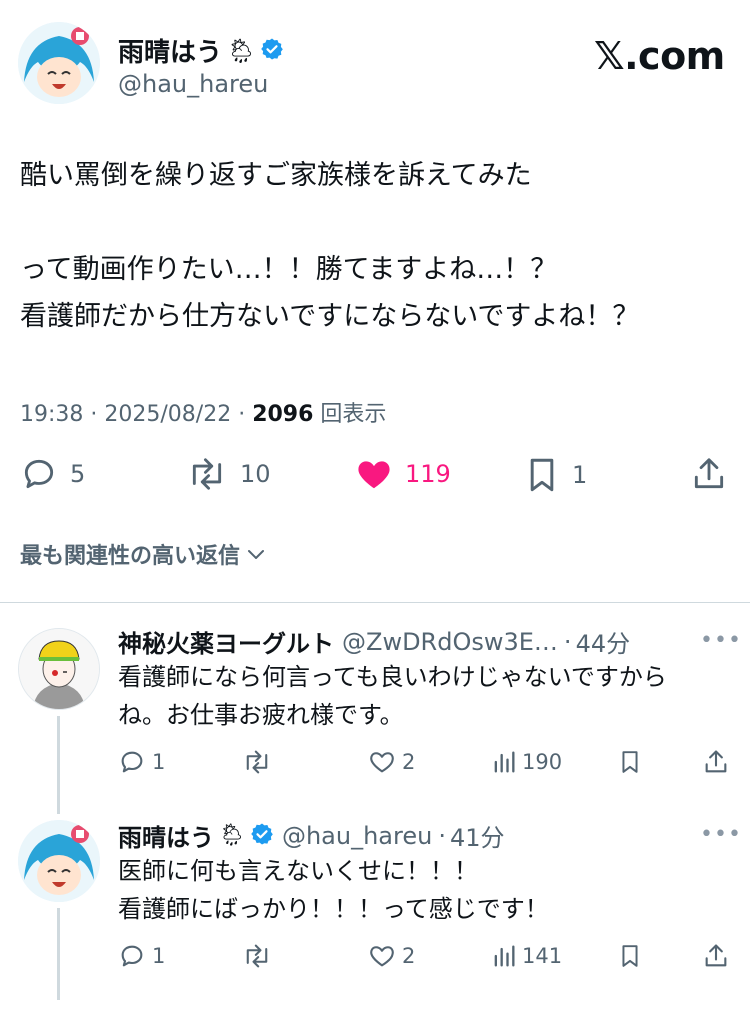 This screenshot has width=750, height=1010. I want to click on tweet-views-count: 2096, so click(283, 414).